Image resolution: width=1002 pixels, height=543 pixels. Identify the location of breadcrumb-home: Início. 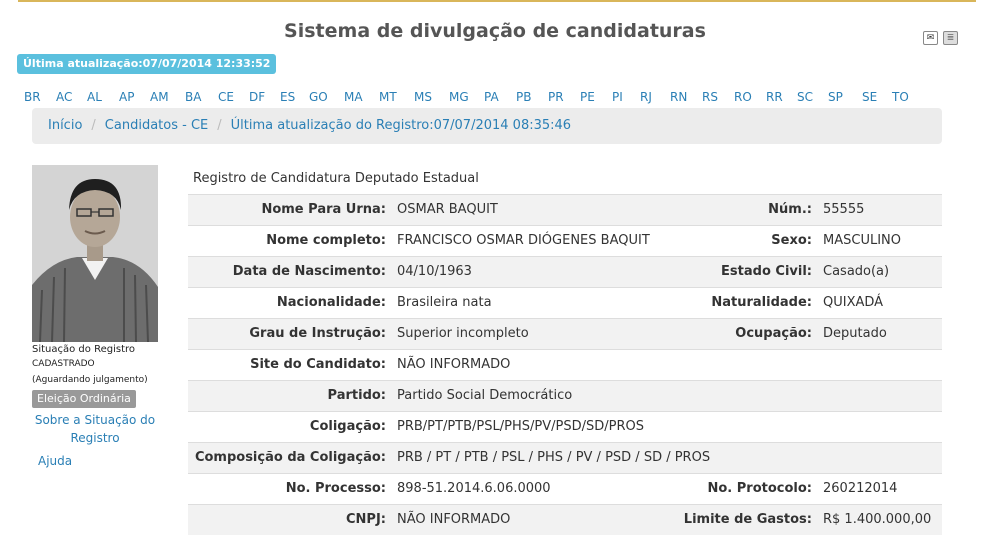
(65, 125).